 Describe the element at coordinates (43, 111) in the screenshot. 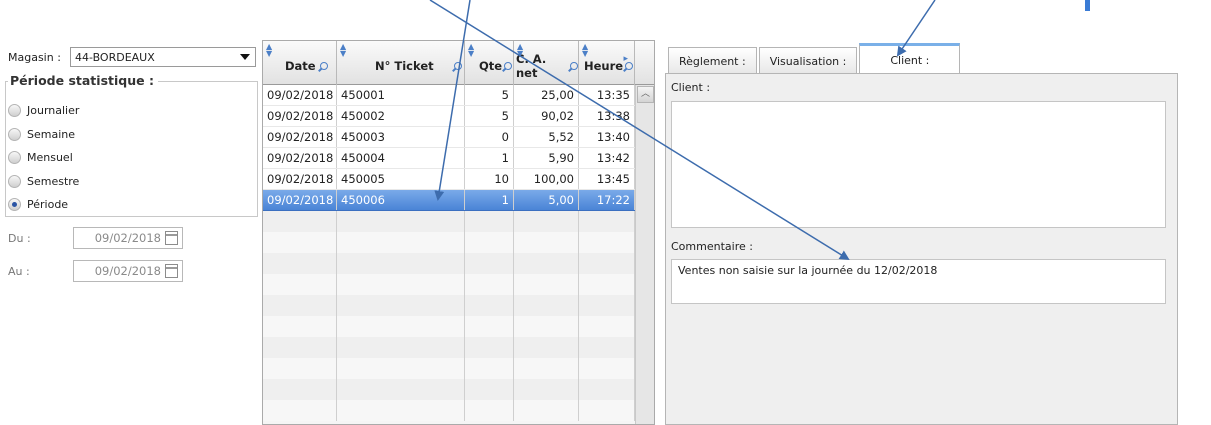

I see `radio-journalier: Journalier` at that location.